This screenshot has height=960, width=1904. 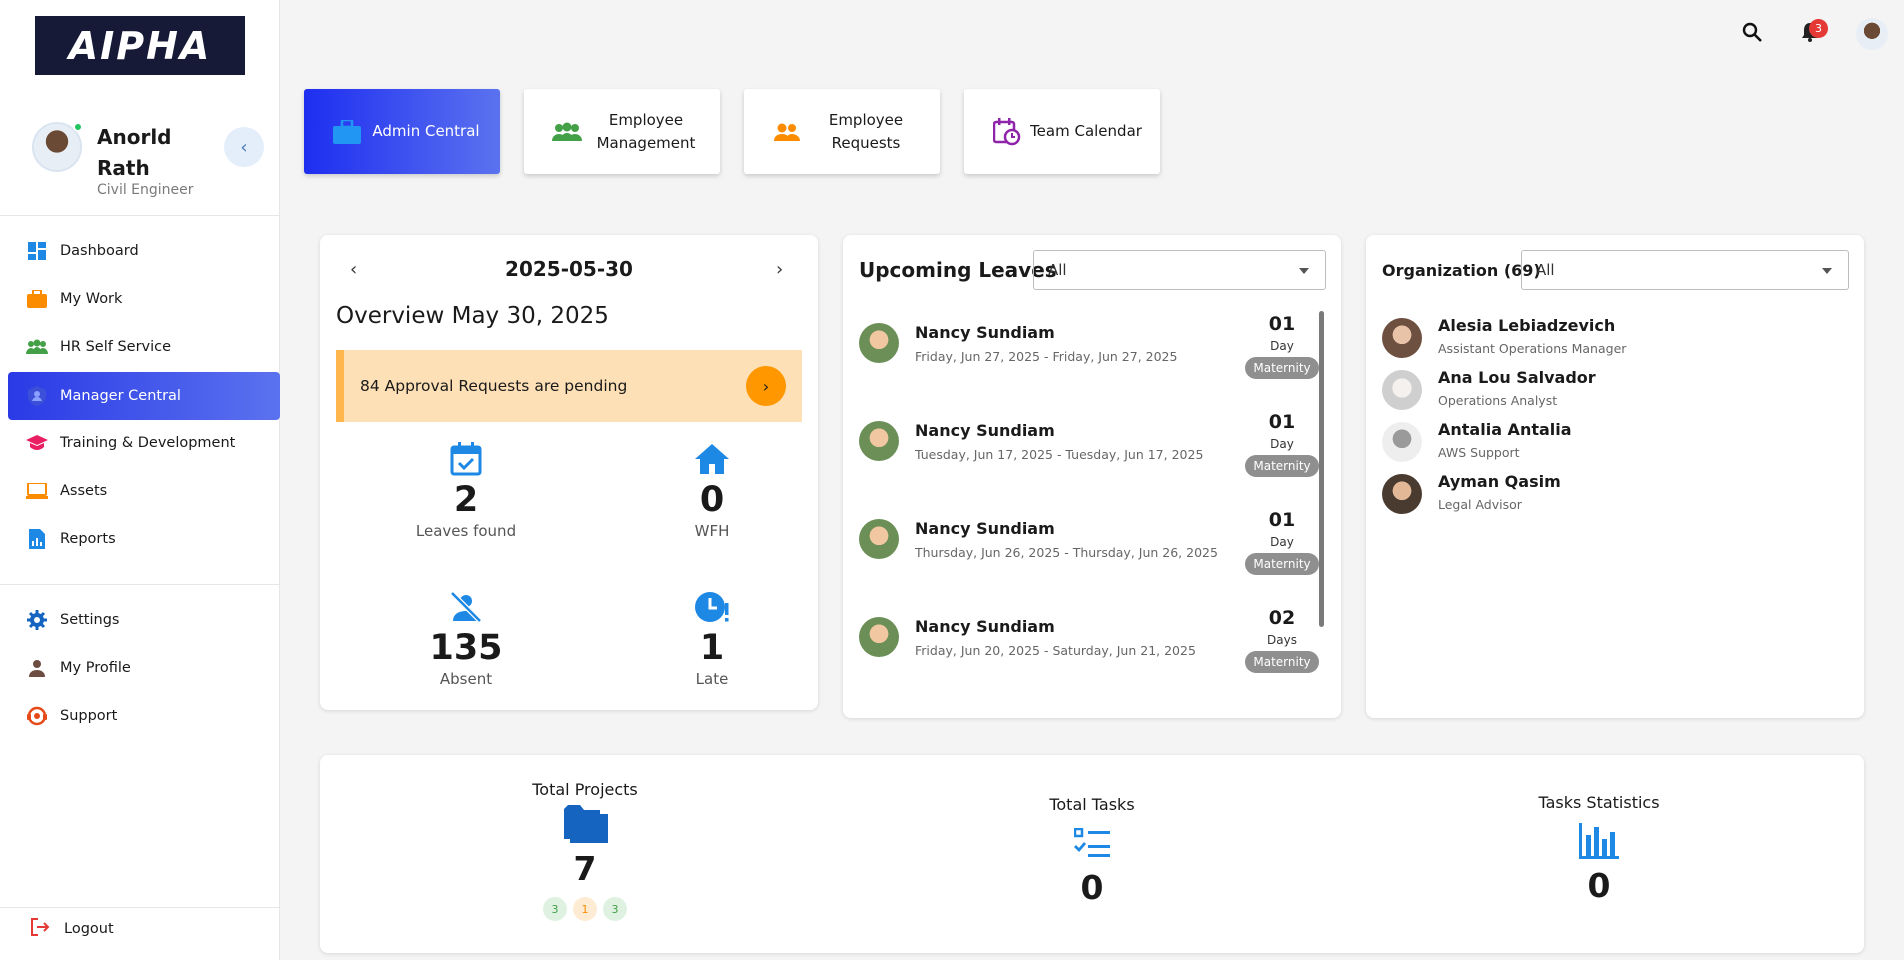 What do you see at coordinates (958, 270) in the screenshot?
I see `card-title: Upcoming Leaves` at bounding box center [958, 270].